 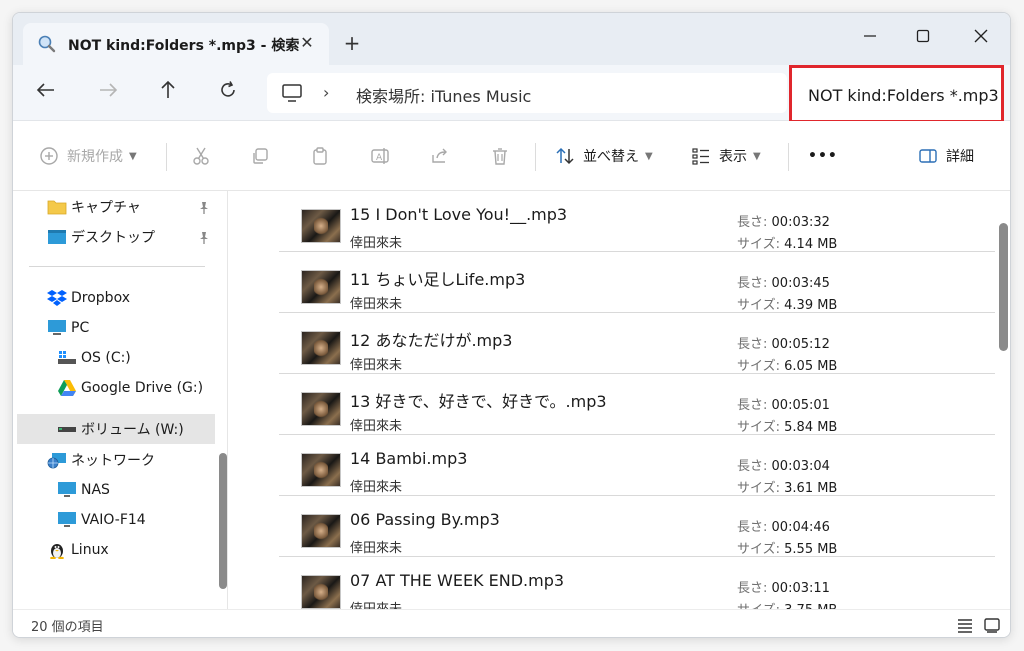 I want to click on view-button: 表示 ▼, so click(x=726, y=156).